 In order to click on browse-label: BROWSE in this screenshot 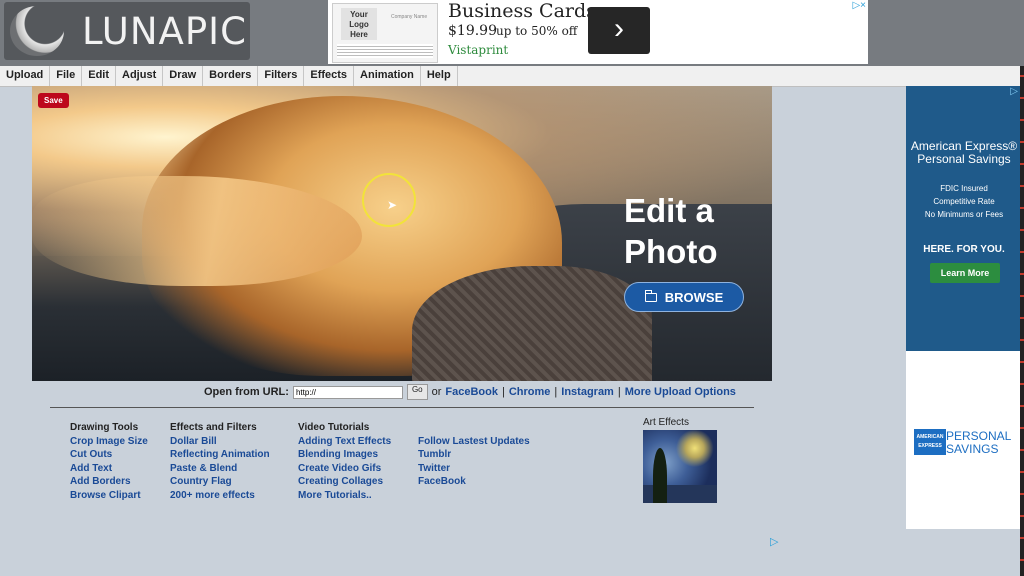, I will do `click(694, 297)`.